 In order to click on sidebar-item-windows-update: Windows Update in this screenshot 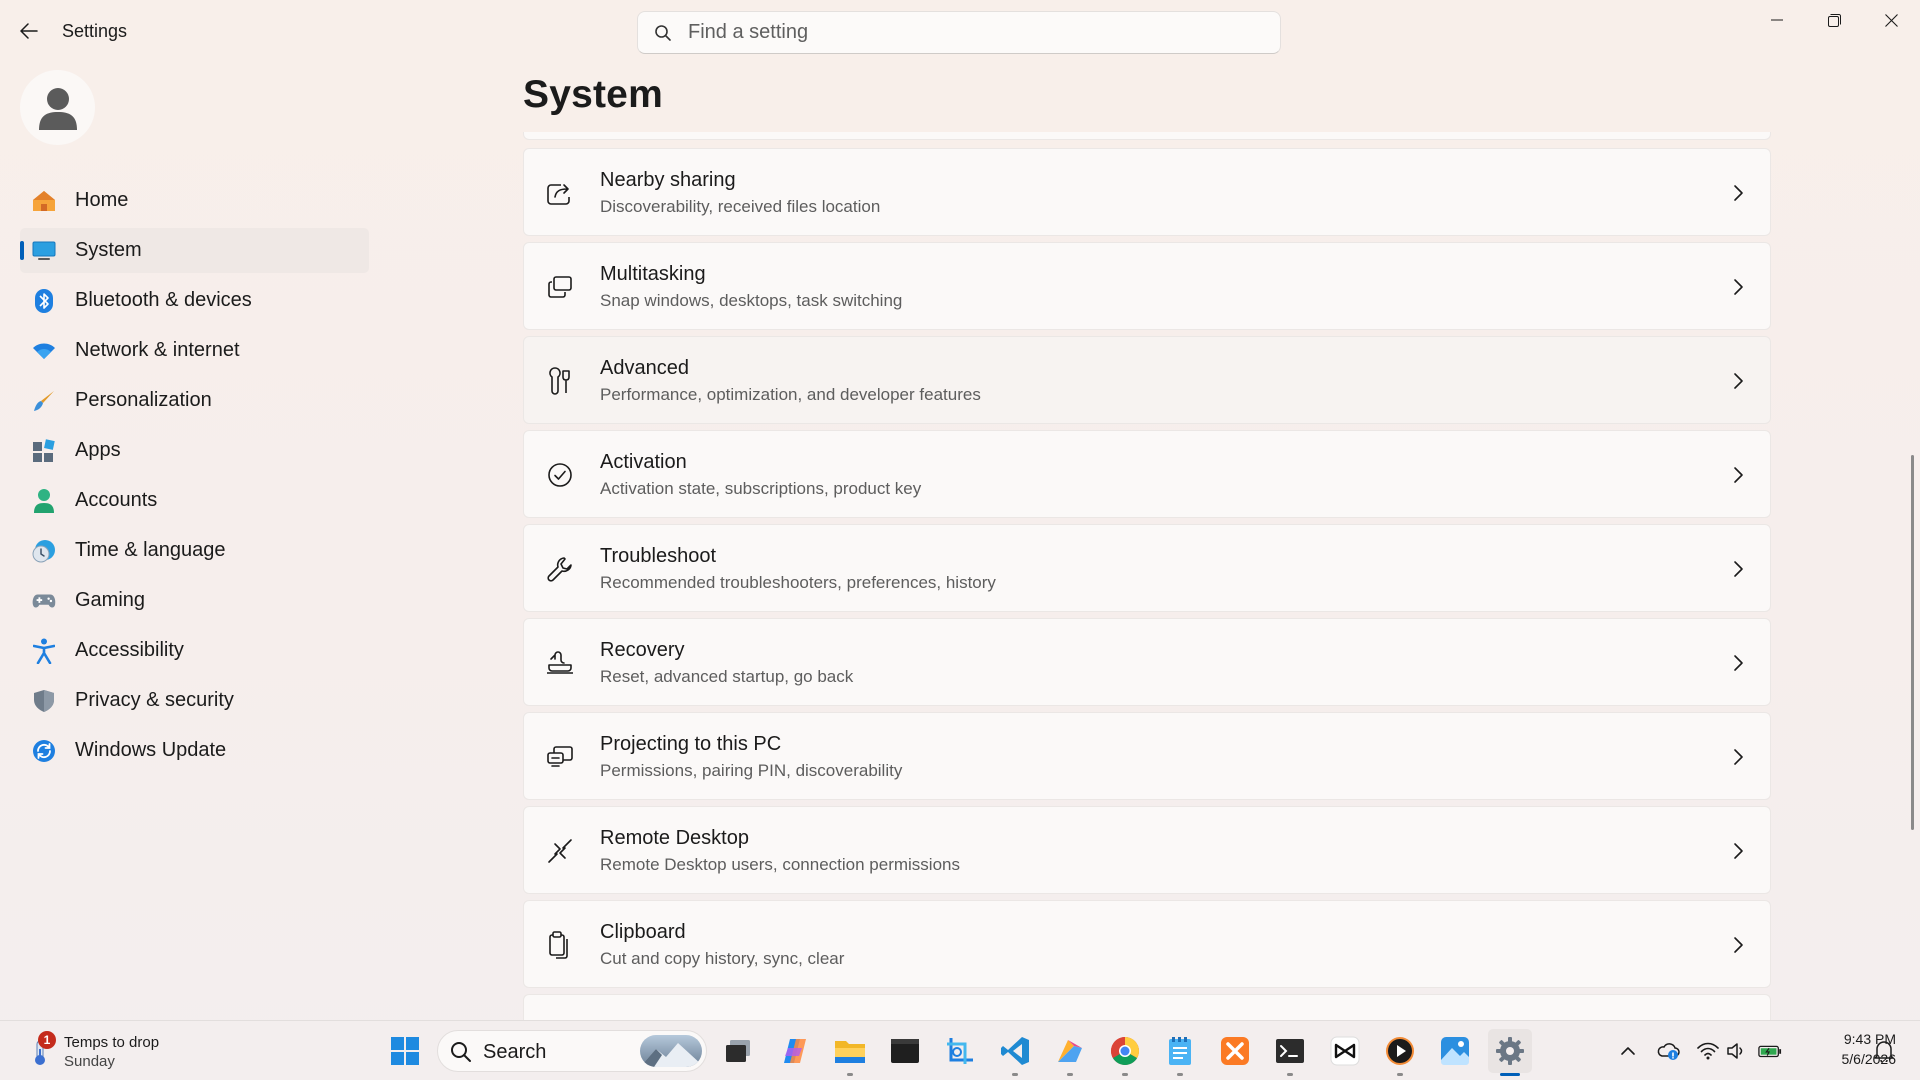, I will do `click(194, 750)`.